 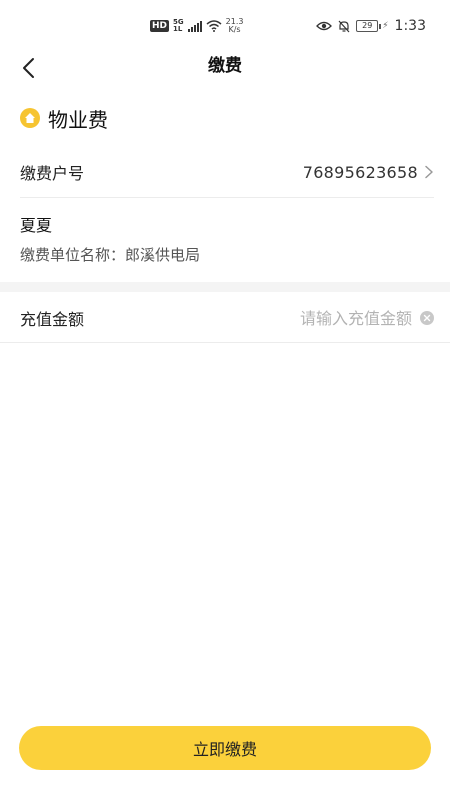 What do you see at coordinates (312, 318) in the screenshot?
I see `recharge-amount-input` at bounding box center [312, 318].